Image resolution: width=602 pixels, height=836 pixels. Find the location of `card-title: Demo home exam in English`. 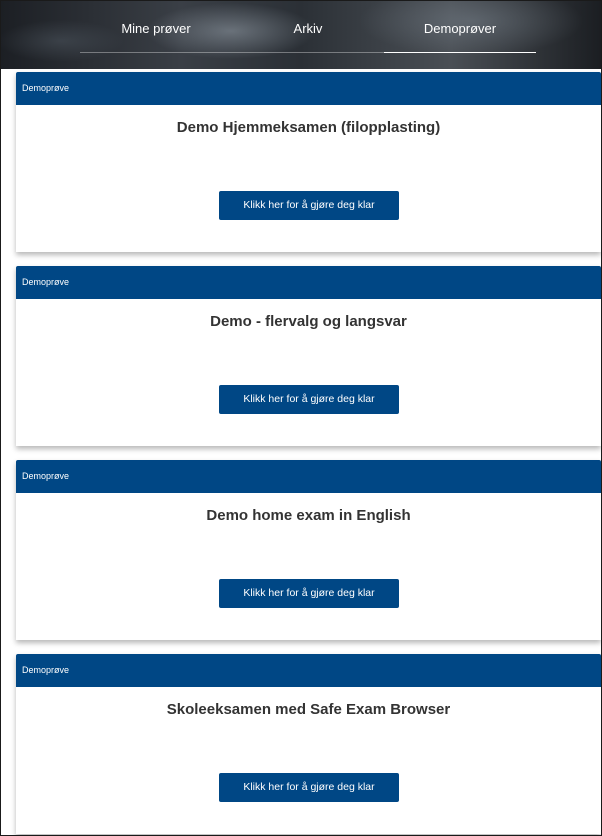

card-title: Demo home exam in English is located at coordinates (308, 515).